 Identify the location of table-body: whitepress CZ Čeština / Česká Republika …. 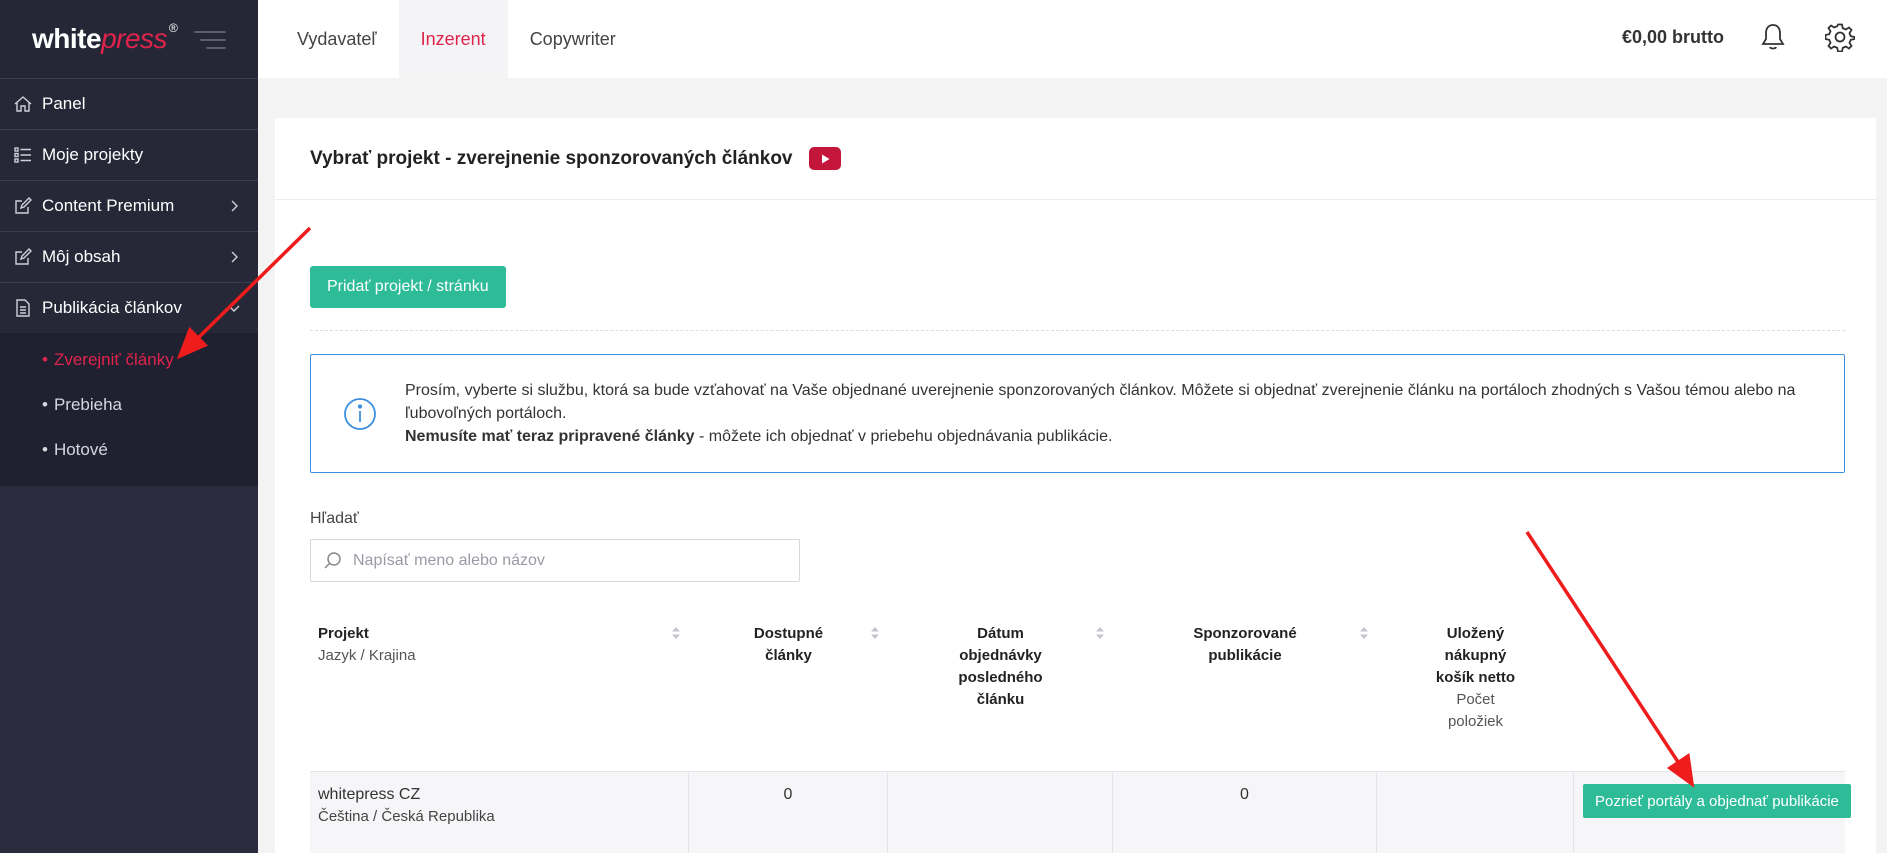
(1080, 812).